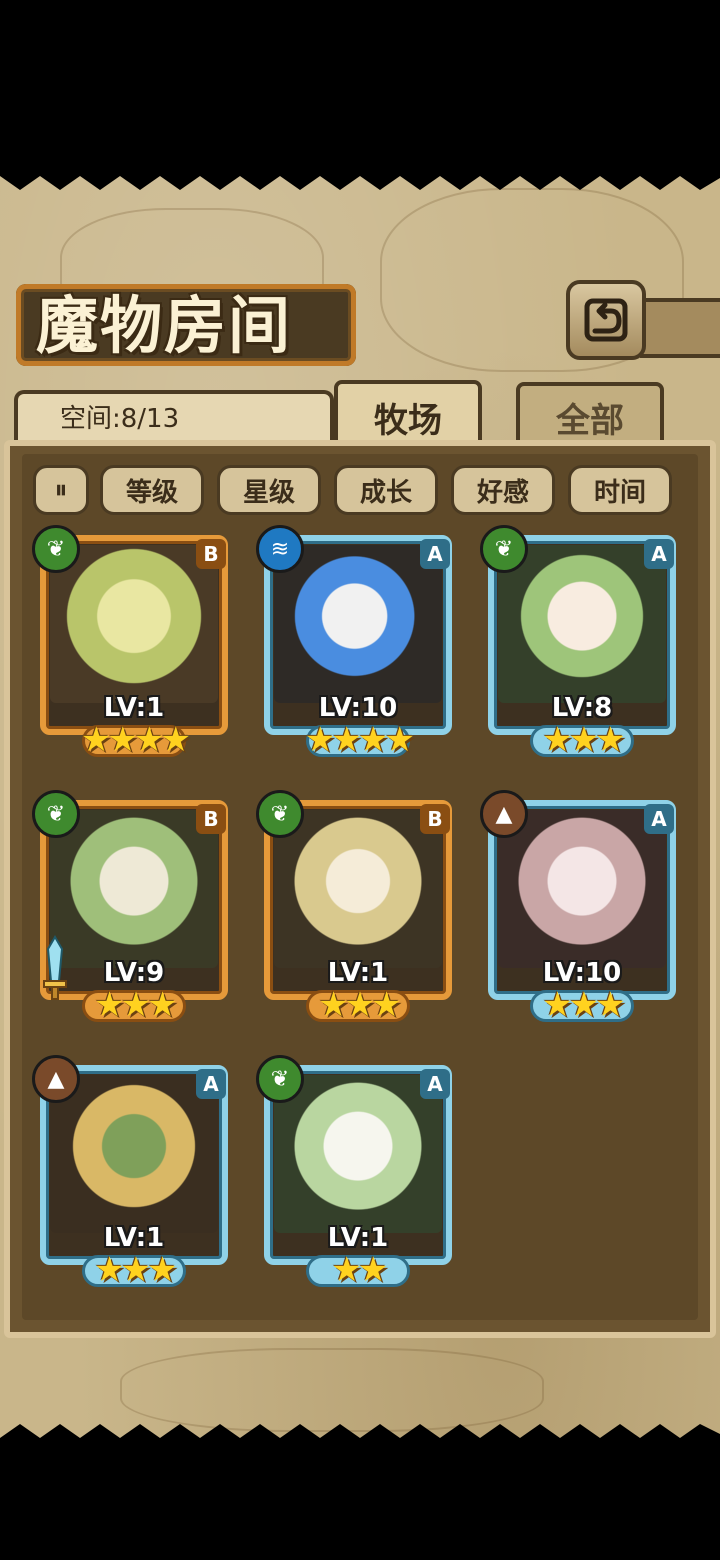 The height and width of the screenshot is (1560, 720). I want to click on monster-card: ❦ B LV:1 ★★★, so click(357, 907).